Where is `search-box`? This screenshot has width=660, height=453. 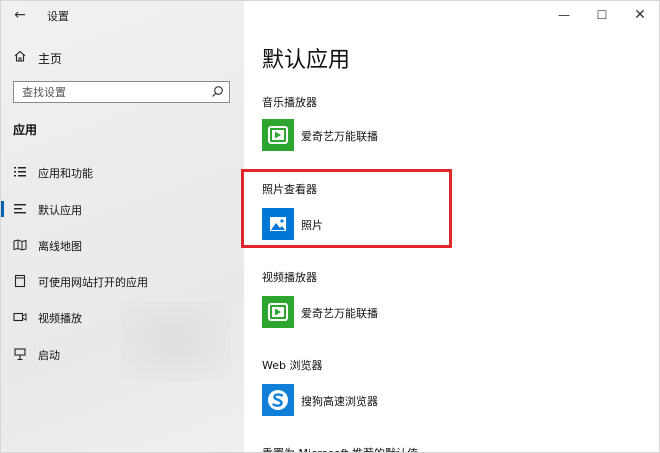
search-box is located at coordinates (121, 92).